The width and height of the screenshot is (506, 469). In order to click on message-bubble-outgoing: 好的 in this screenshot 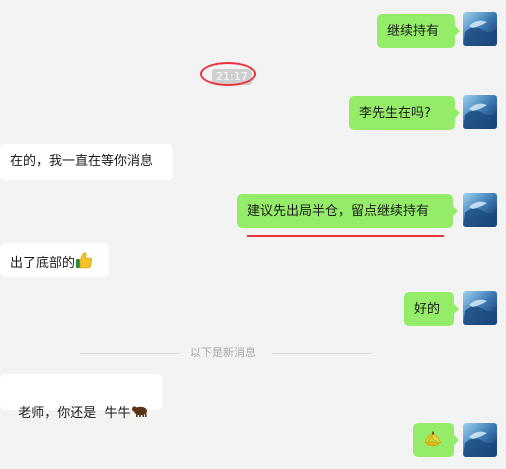, I will do `click(431, 309)`.